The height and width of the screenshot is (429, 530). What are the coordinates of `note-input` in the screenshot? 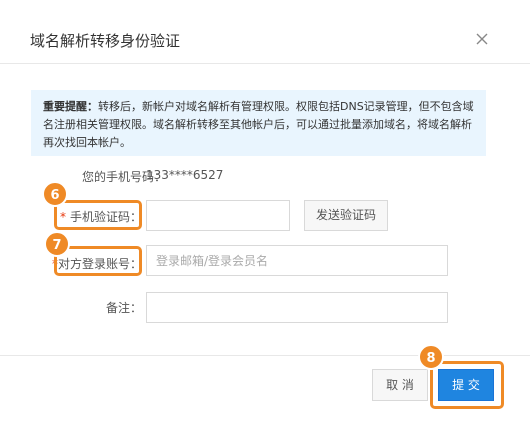 It's located at (297, 307).